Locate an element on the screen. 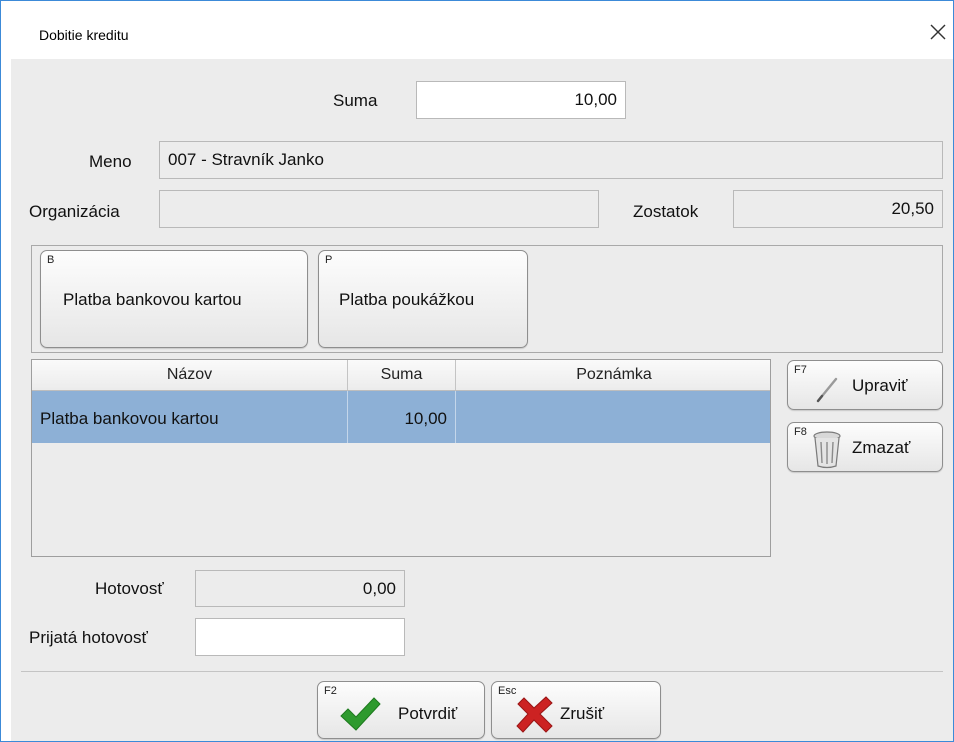 The height and width of the screenshot is (742, 954). button-label: Potvrdiť is located at coordinates (428, 713).